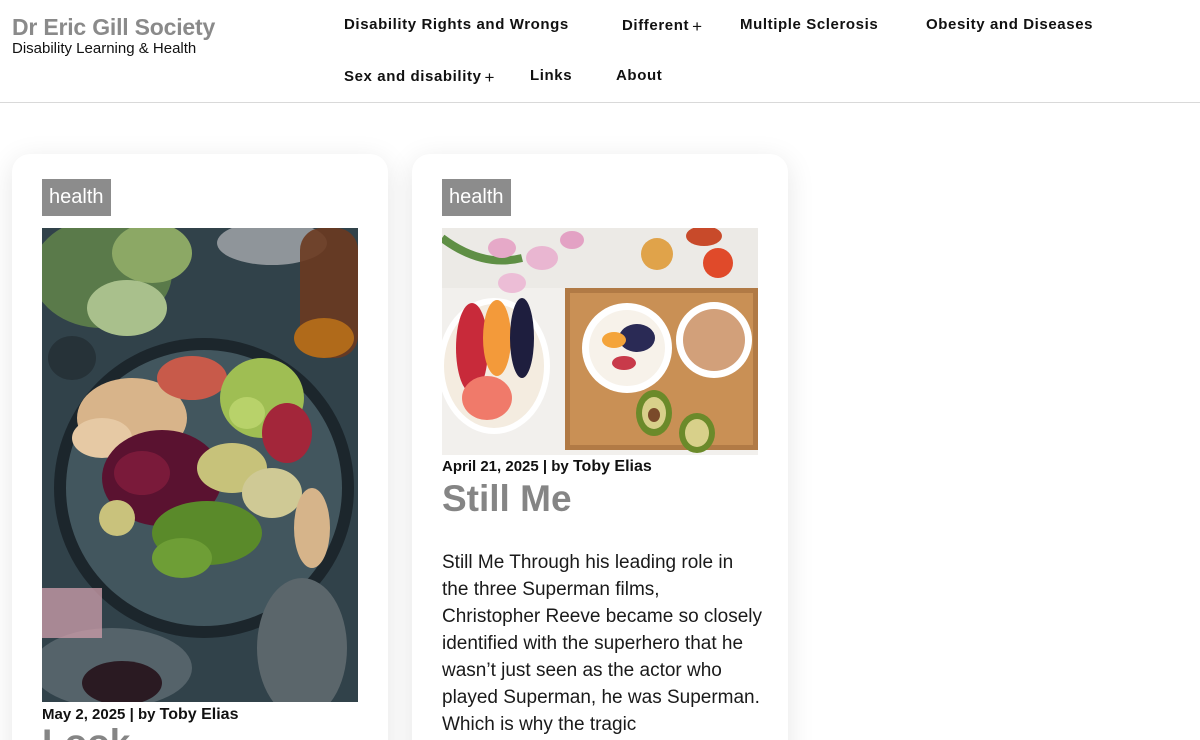  Describe the element at coordinates (507, 499) in the screenshot. I see `post-title: Still Me` at that location.